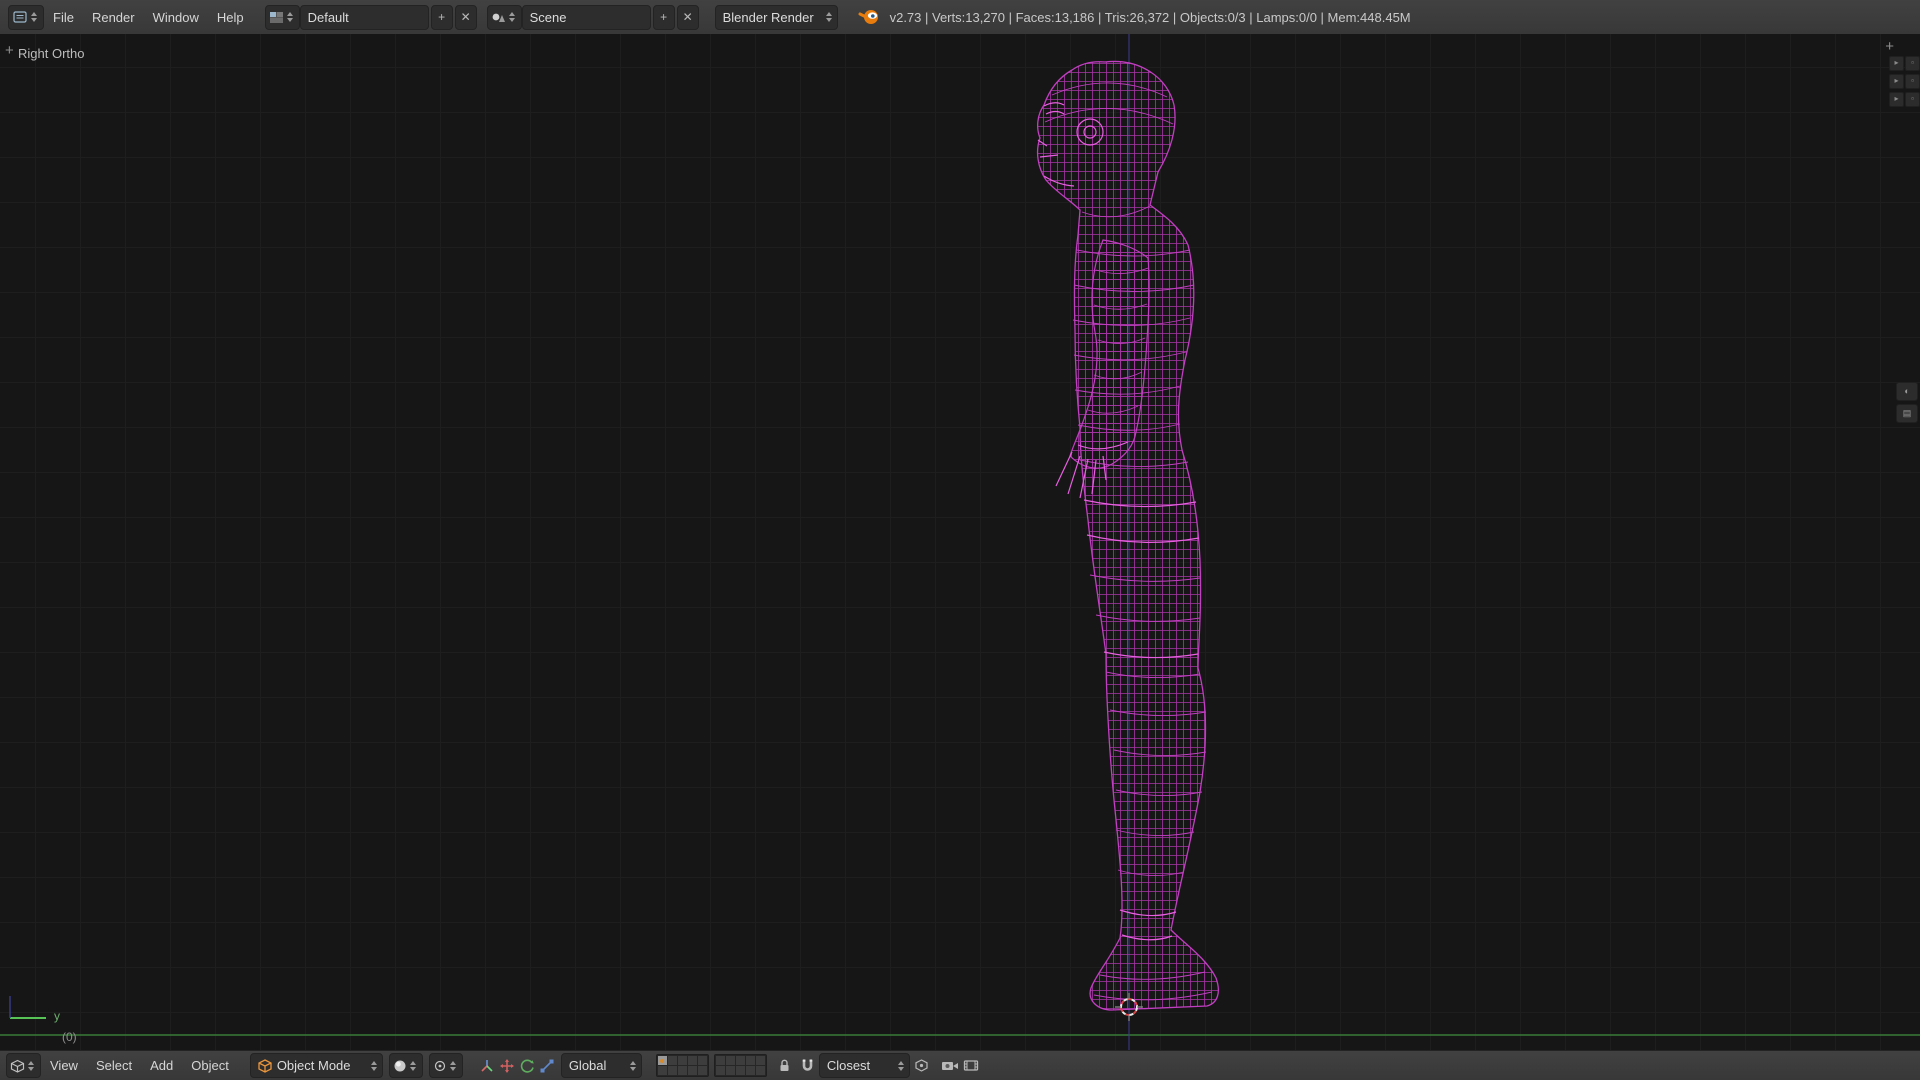 The image size is (1920, 1080). Describe the element at coordinates (265, 1065) in the screenshot. I see `object-mode-cube-icon` at that location.